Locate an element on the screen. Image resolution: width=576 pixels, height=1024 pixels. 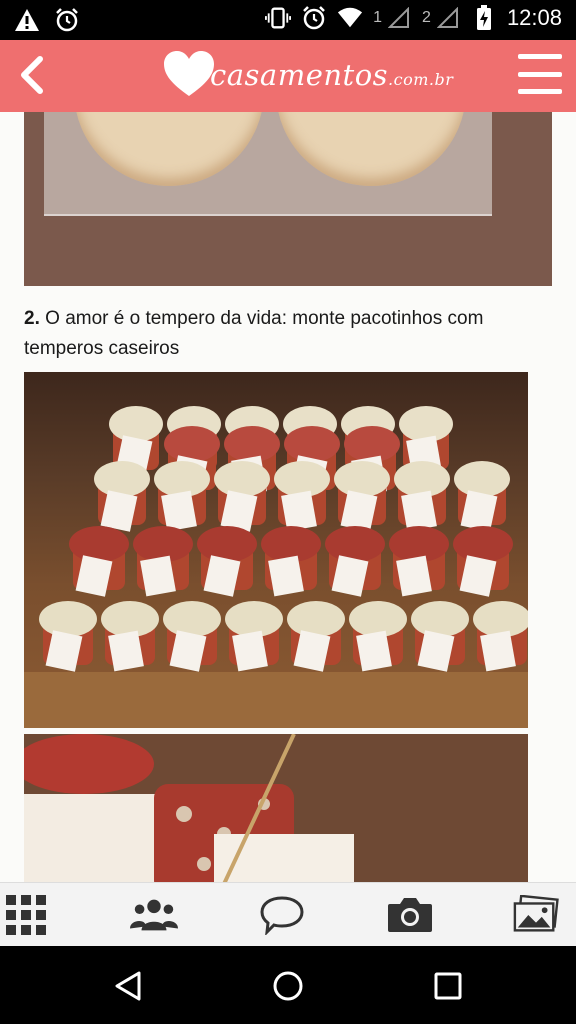
photos-icon is located at coordinates (536, 913).